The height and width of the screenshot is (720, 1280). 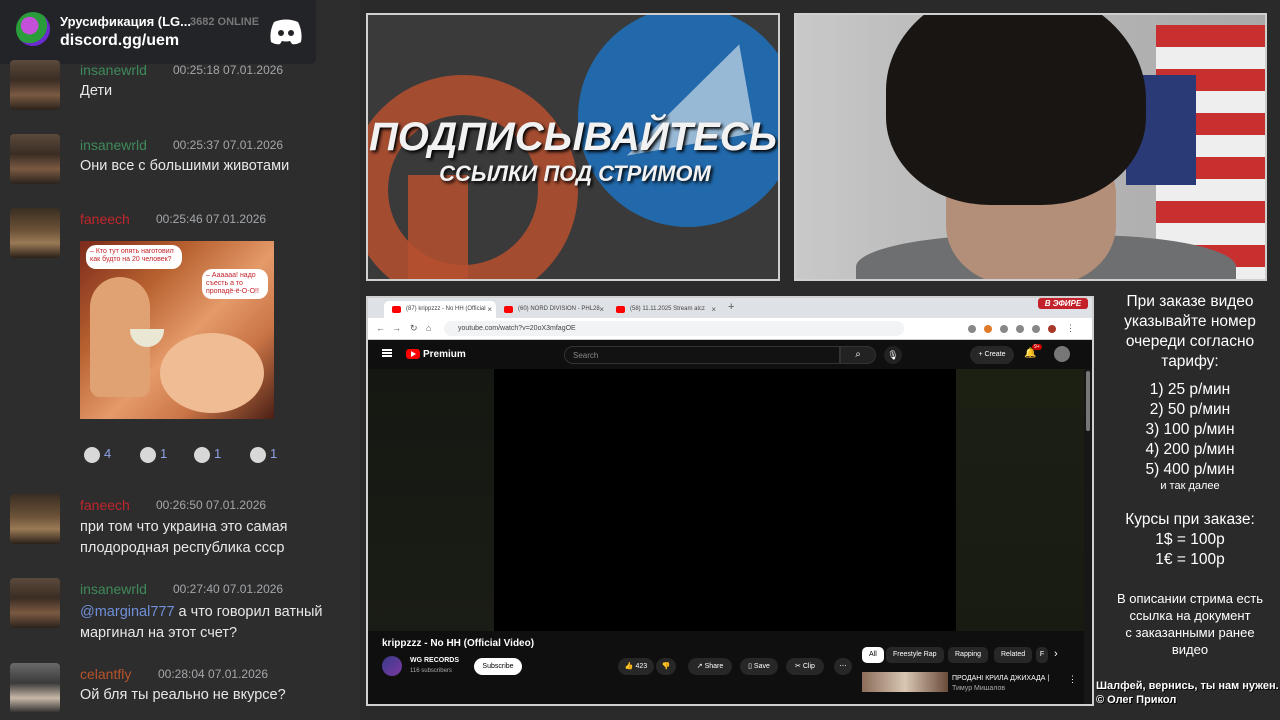 I want to click on like-button: 👍 423, so click(x=636, y=666).